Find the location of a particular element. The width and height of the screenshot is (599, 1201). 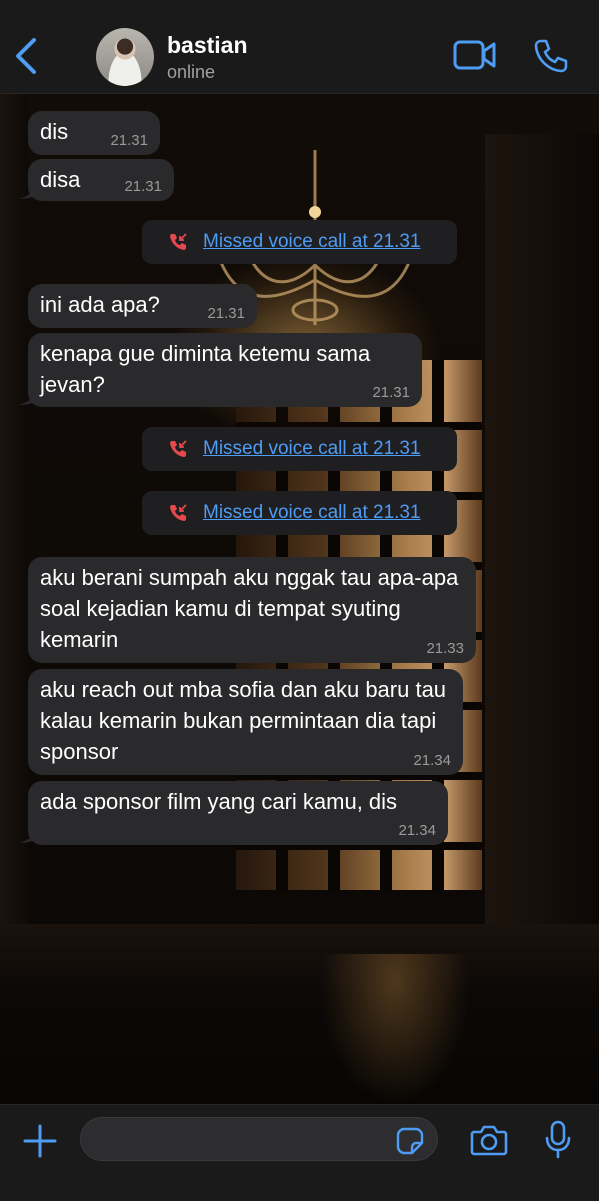

video-camera-icon is located at coordinates (474, 55).